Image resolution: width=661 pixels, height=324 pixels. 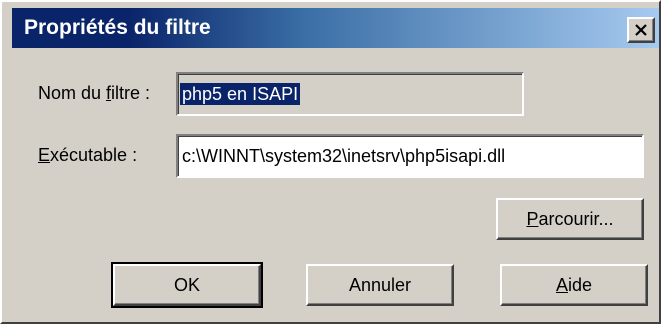 I want to click on executable-path-input: c:\WINNT\system32\inetsrv\php5isapi.dll, so click(x=410, y=156).